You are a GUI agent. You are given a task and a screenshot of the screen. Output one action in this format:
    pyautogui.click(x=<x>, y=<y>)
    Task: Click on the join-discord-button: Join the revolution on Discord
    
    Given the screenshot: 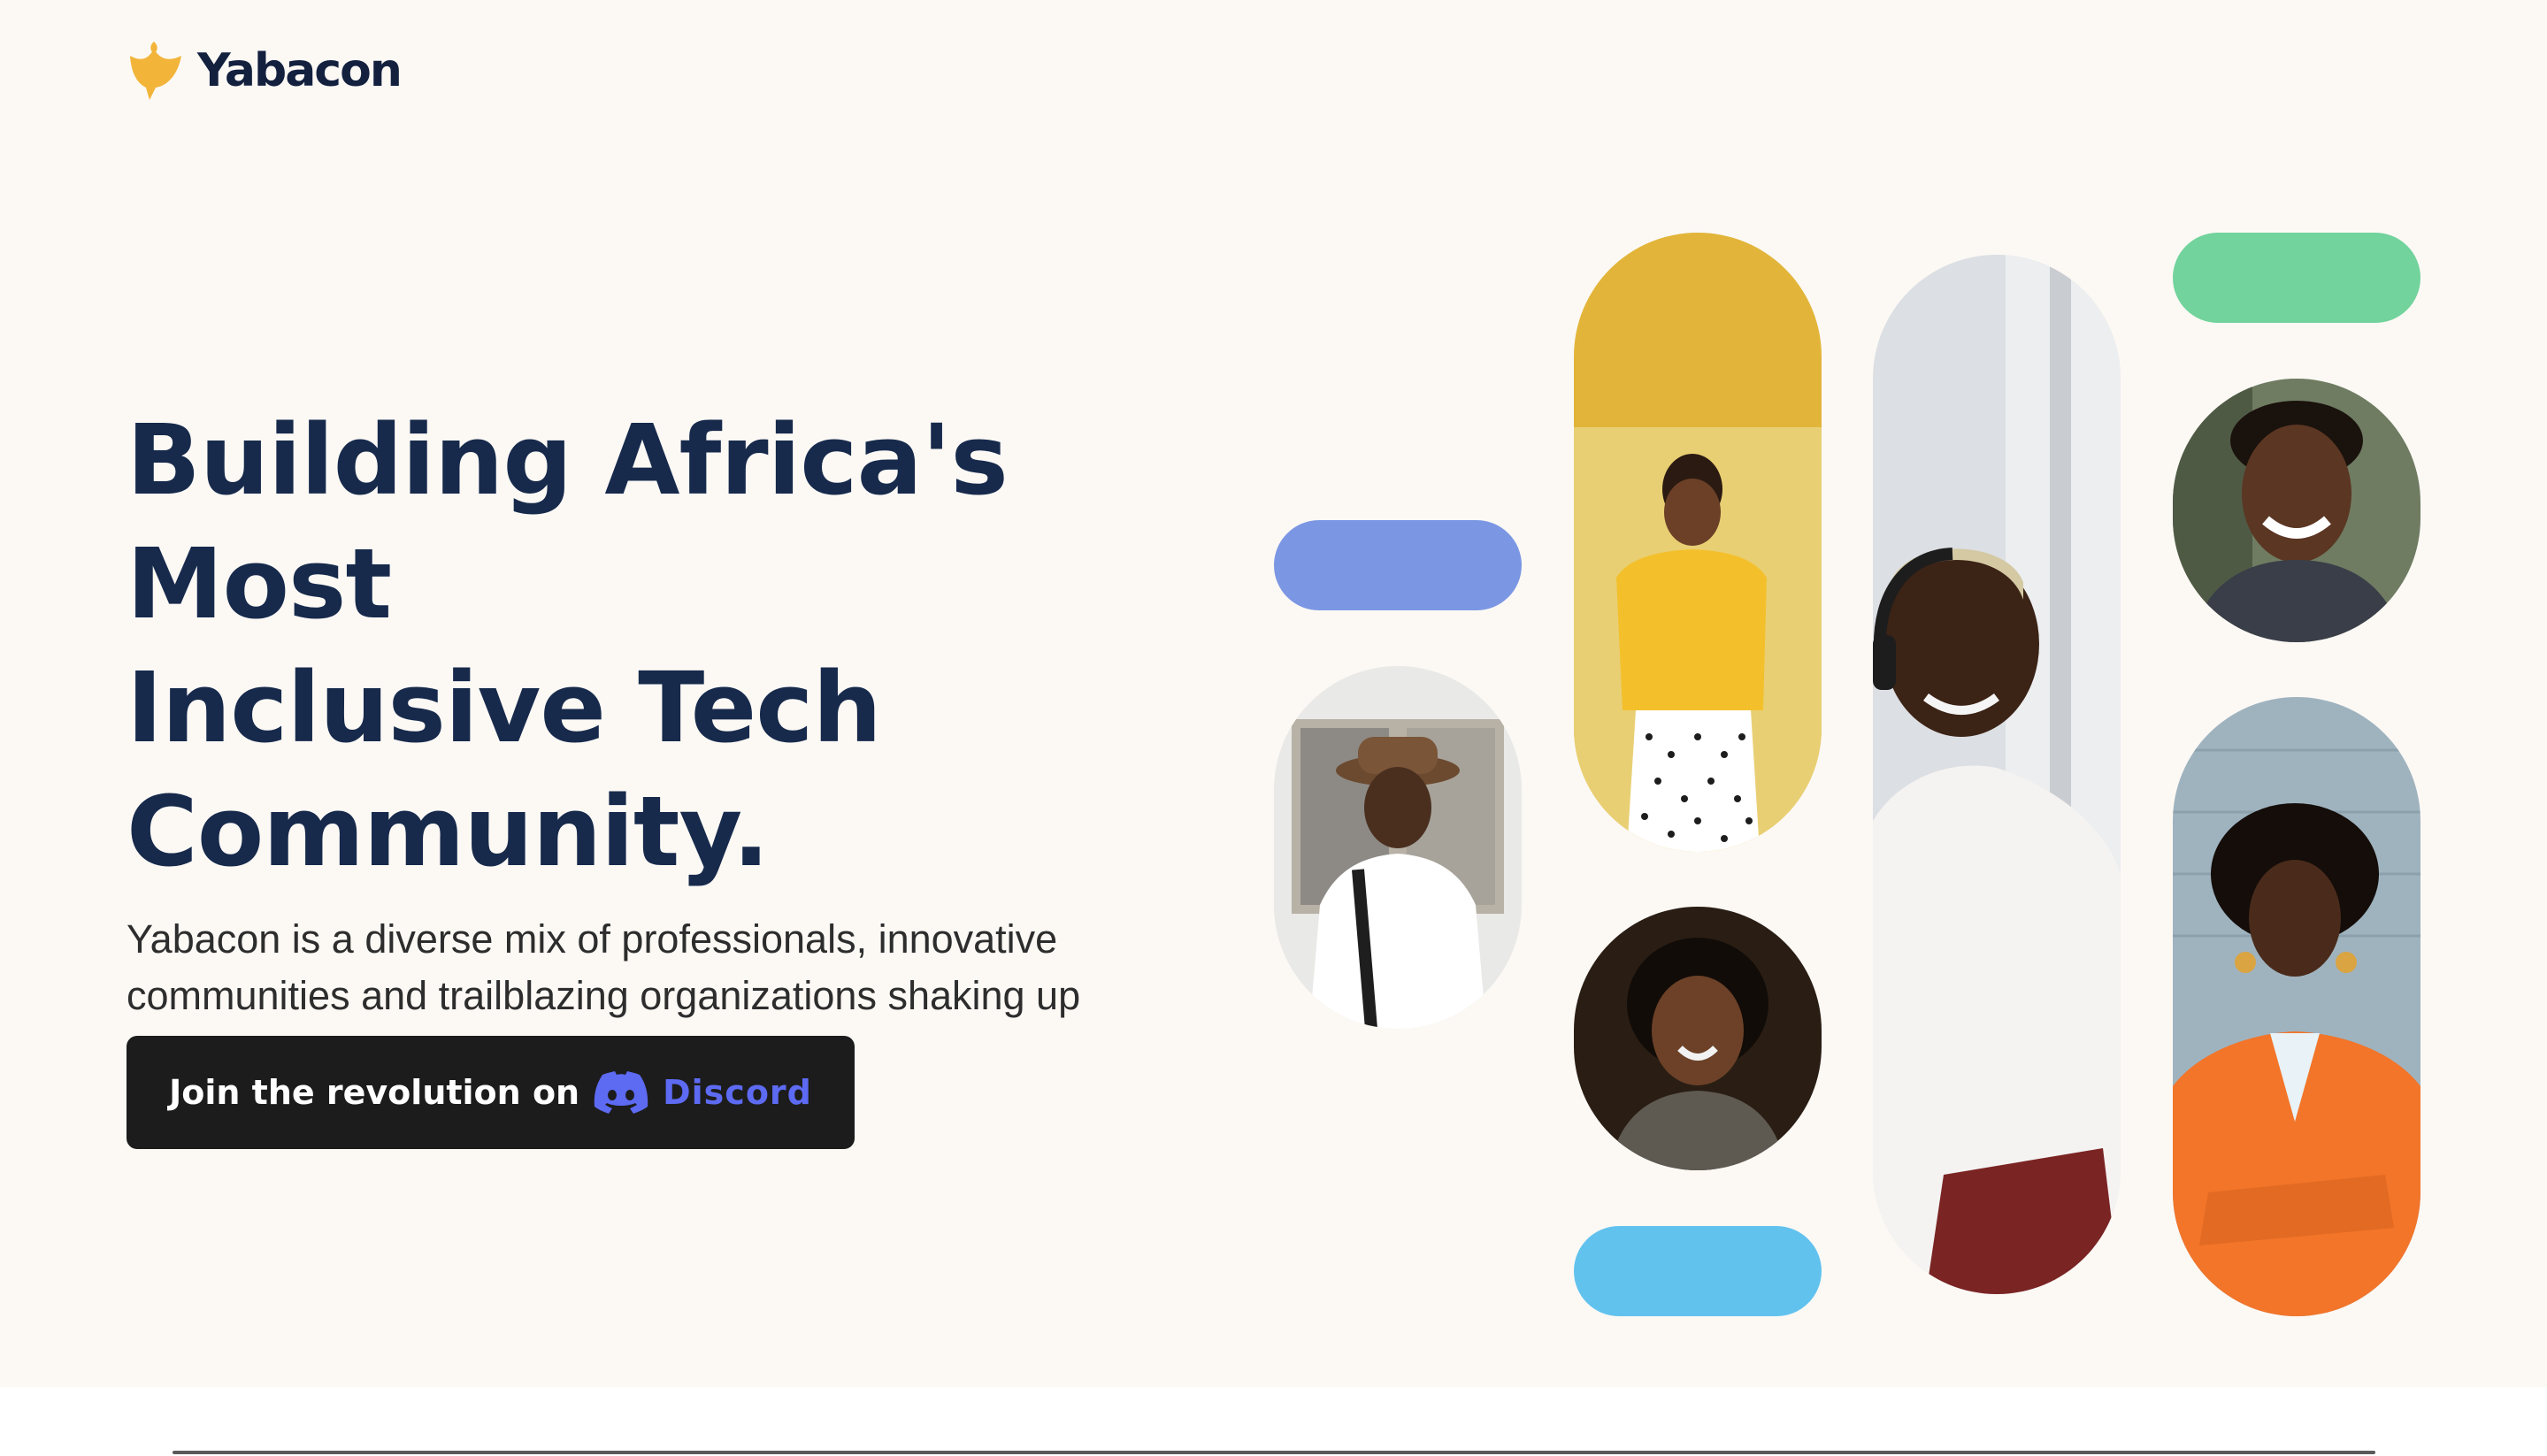 What is the action you would take?
    pyautogui.click(x=491, y=1092)
    